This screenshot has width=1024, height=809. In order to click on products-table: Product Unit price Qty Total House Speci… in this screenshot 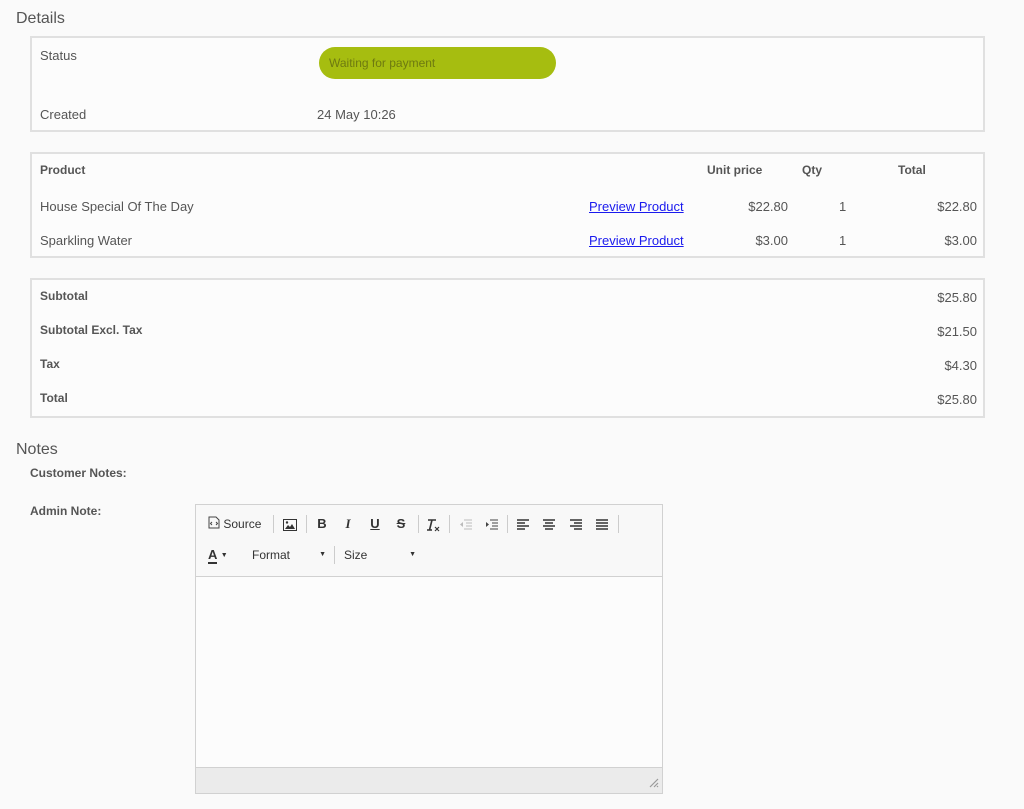, I will do `click(507, 205)`.